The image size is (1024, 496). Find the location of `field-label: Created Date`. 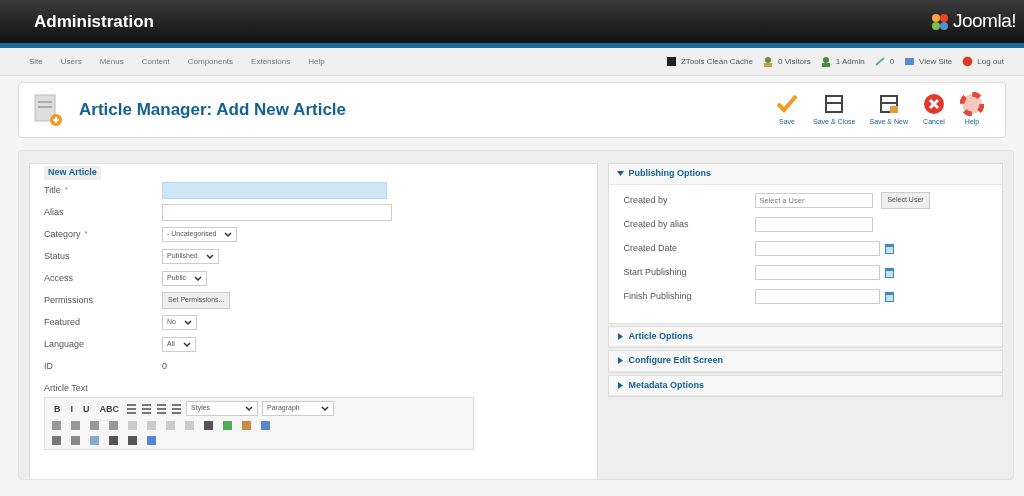

field-label: Created Date is located at coordinates (650, 248).